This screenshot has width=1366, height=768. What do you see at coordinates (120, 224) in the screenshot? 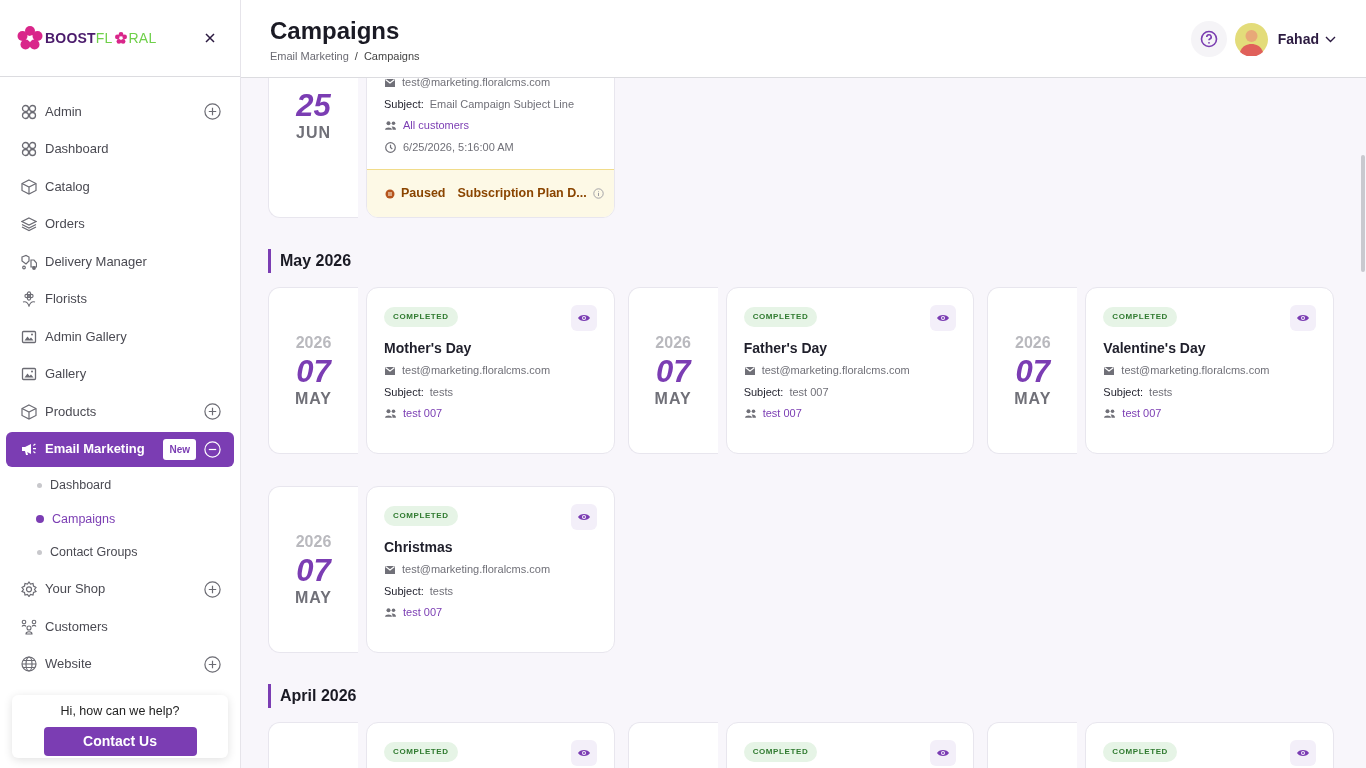
I see `sidebar-item: Orders` at bounding box center [120, 224].